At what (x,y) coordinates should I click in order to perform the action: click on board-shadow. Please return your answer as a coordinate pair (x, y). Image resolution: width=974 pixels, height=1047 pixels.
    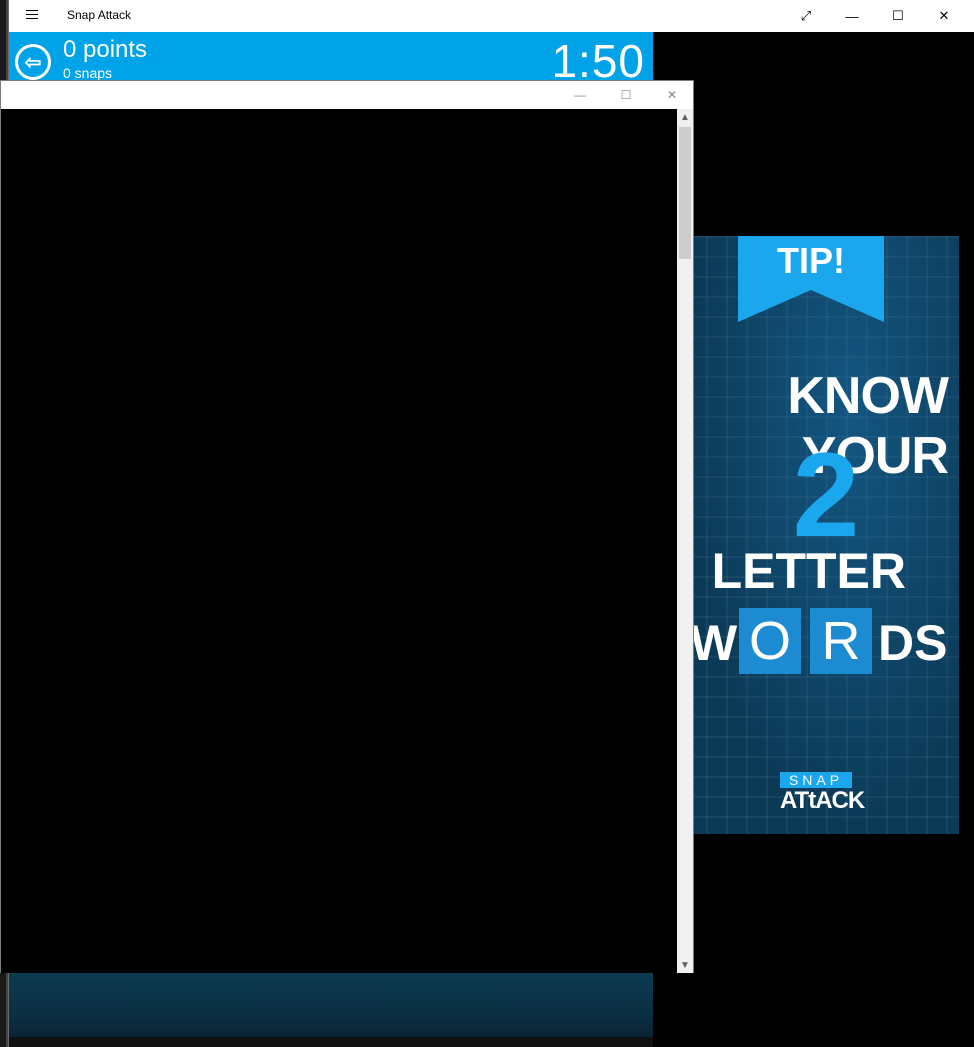
    Looking at the image, I should click on (331, 1042).